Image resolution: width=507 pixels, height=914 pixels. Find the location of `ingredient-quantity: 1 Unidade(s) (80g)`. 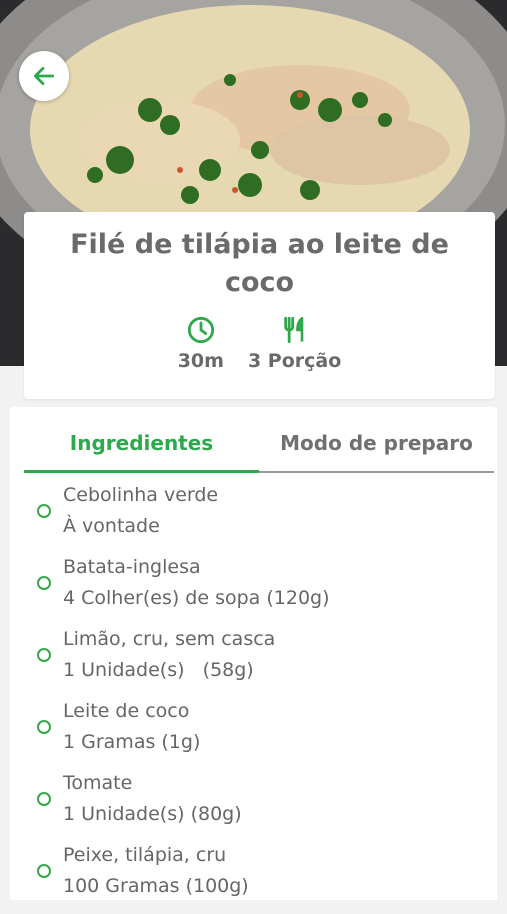

ingredient-quantity: 1 Unidade(s) (80g) is located at coordinates (152, 814).